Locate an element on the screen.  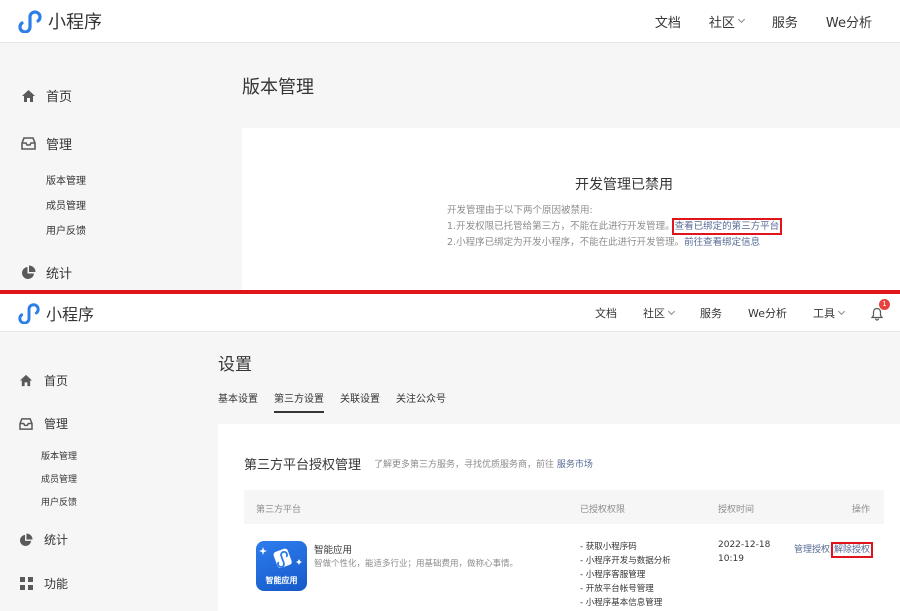
reason-2-text: 2.小程序已绑定为开发小程序，不能在此进行开发管理。 is located at coordinates (566, 242).